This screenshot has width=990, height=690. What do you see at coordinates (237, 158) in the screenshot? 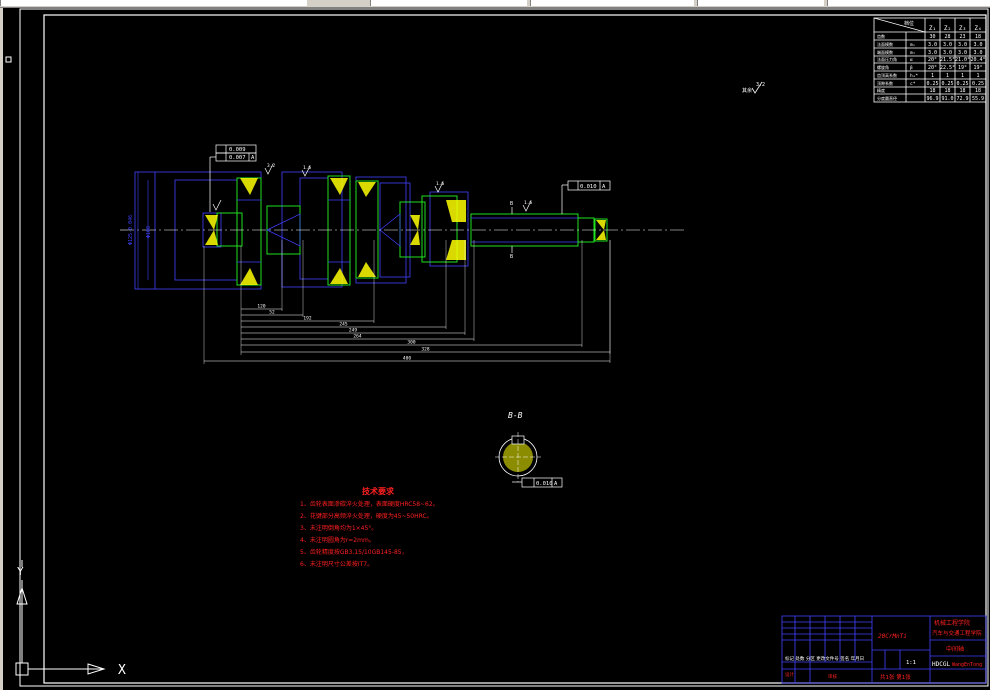
I see `svg-text: 0.007` at bounding box center [237, 158].